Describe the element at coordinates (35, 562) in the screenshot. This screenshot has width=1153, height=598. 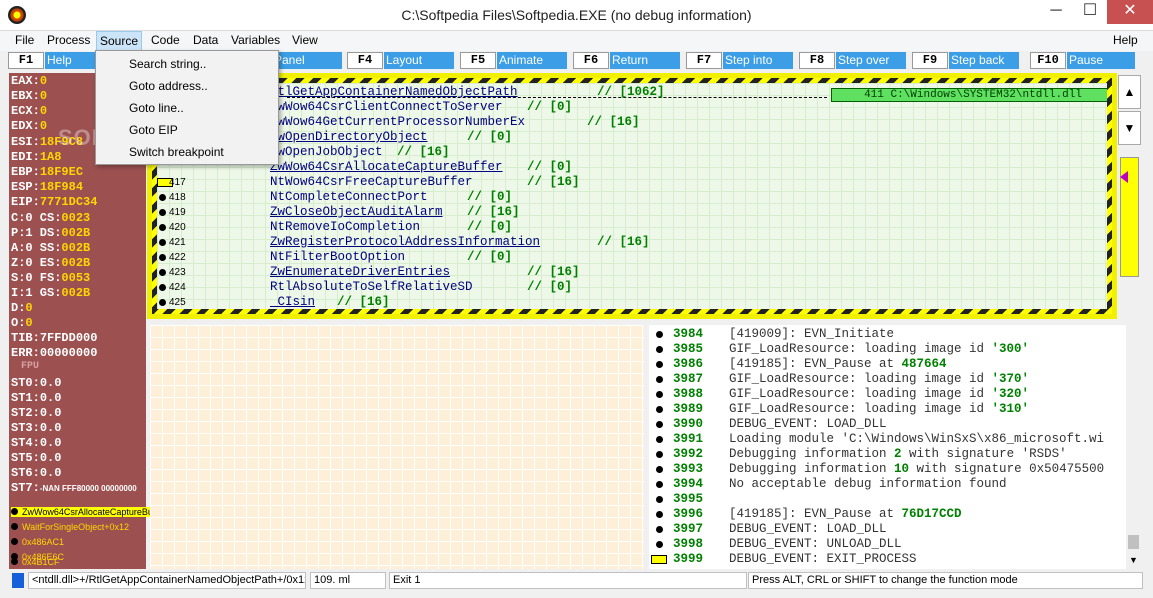
I see `stack-item: 0x4B1CF` at that location.